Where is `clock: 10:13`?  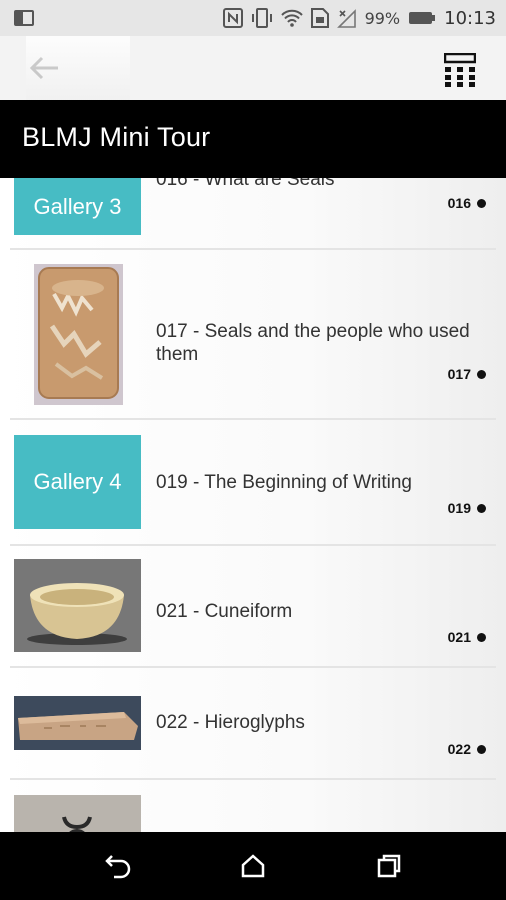
clock: 10:13 is located at coordinates (470, 18).